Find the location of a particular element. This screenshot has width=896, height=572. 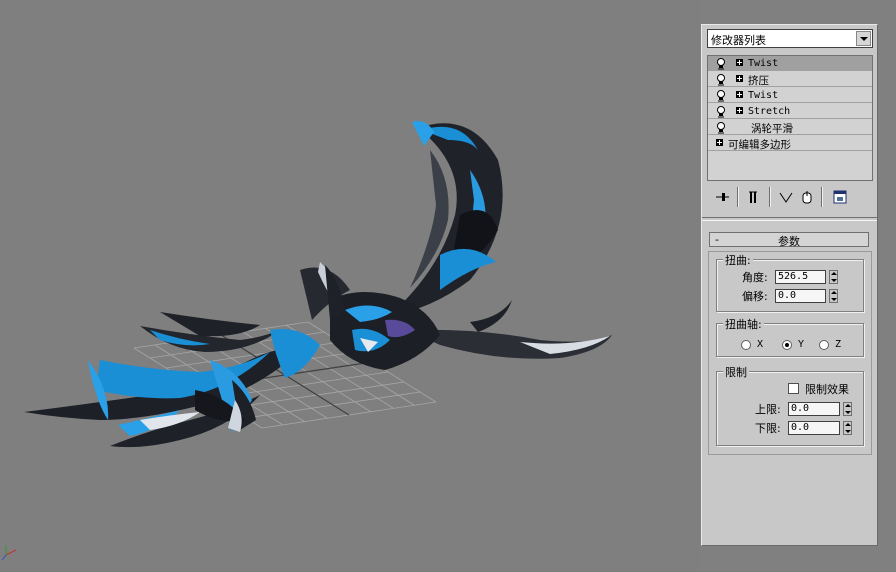

pin-stack-icon is located at coordinates (722, 197).